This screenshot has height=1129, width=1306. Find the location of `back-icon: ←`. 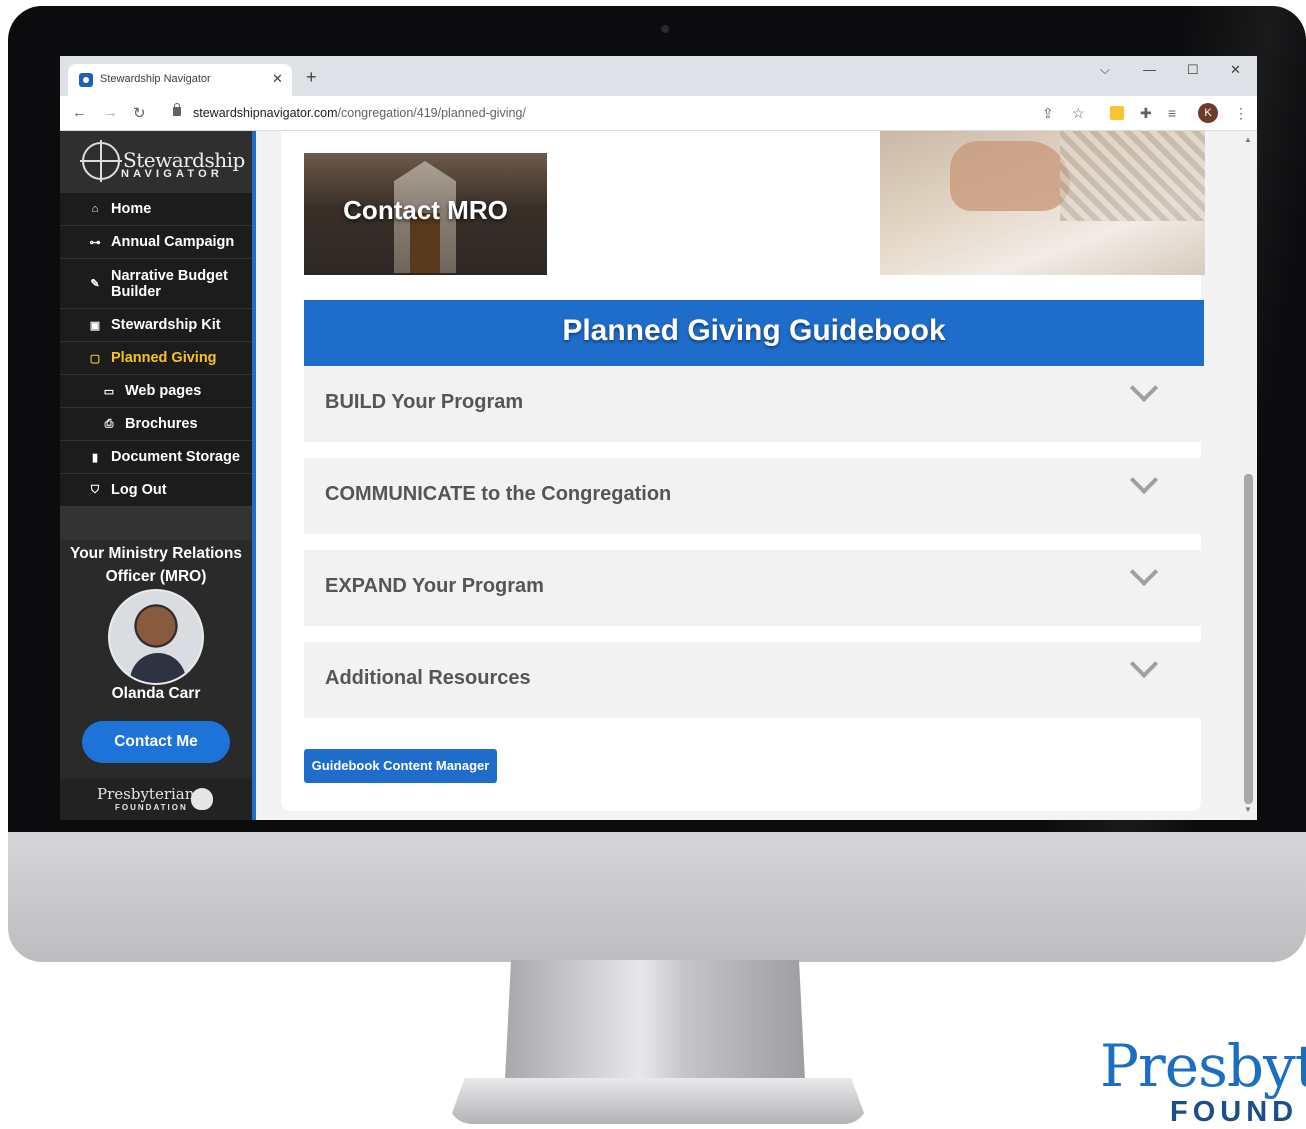

back-icon: ← is located at coordinates (79, 112).